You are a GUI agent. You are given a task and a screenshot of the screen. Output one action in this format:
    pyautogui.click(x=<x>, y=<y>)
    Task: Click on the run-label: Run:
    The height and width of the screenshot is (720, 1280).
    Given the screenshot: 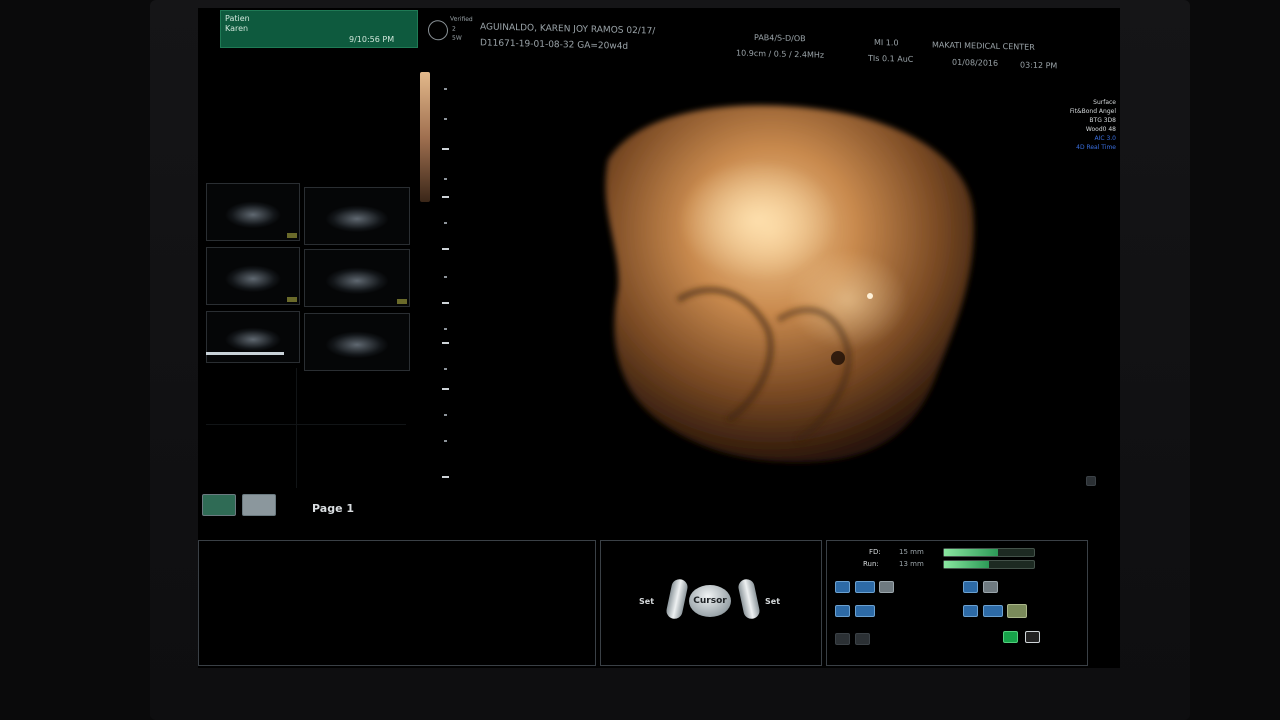 What is the action you would take?
    pyautogui.click(x=871, y=564)
    